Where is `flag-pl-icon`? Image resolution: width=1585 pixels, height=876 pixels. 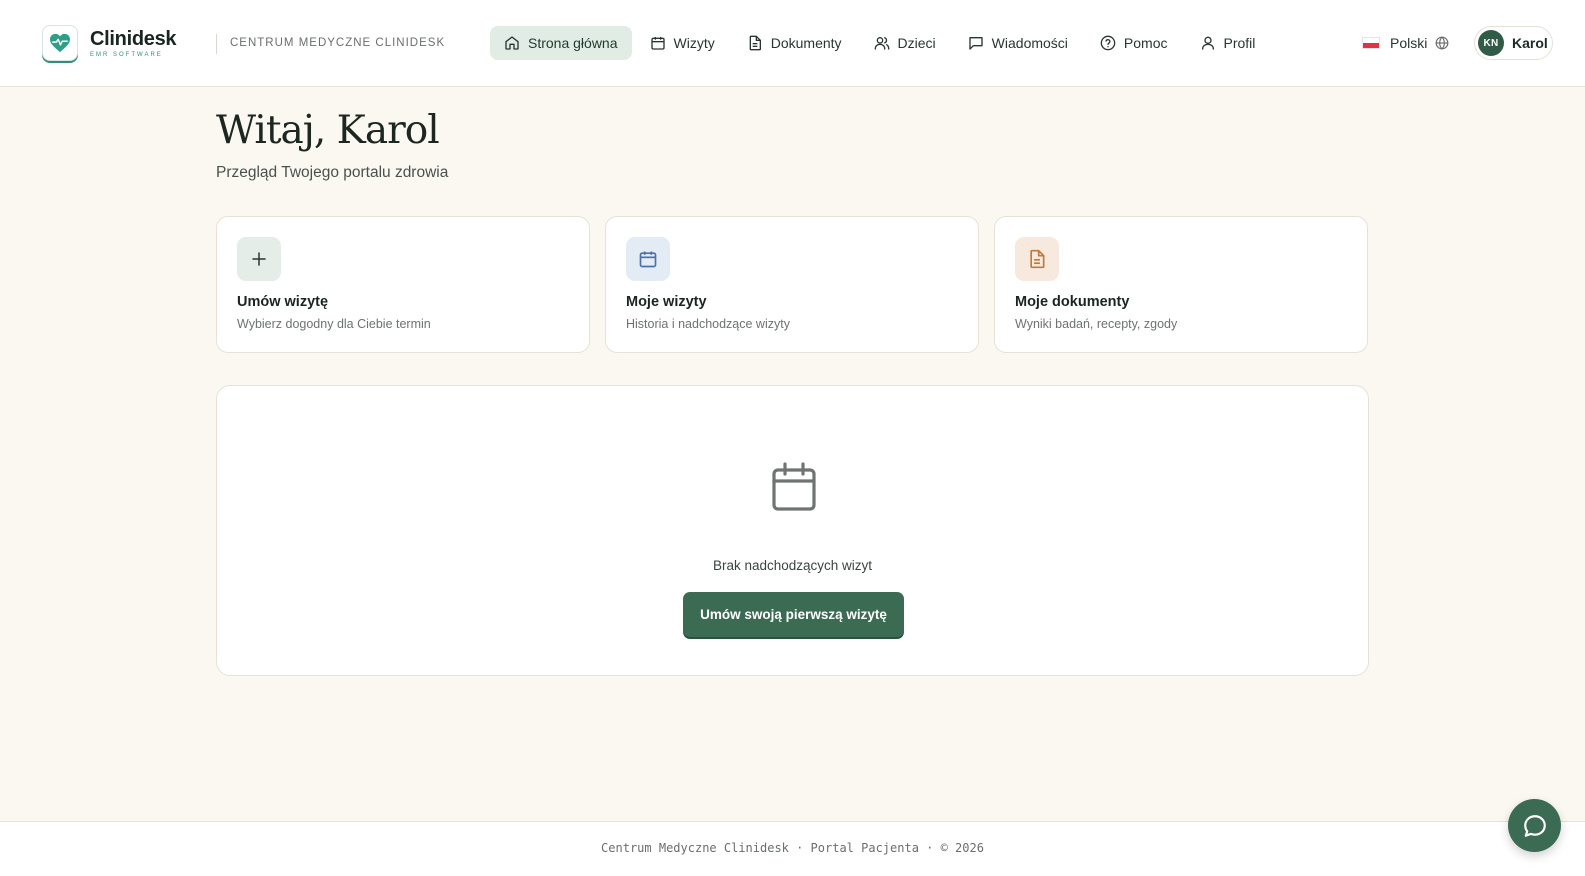
flag-pl-icon is located at coordinates (1371, 43).